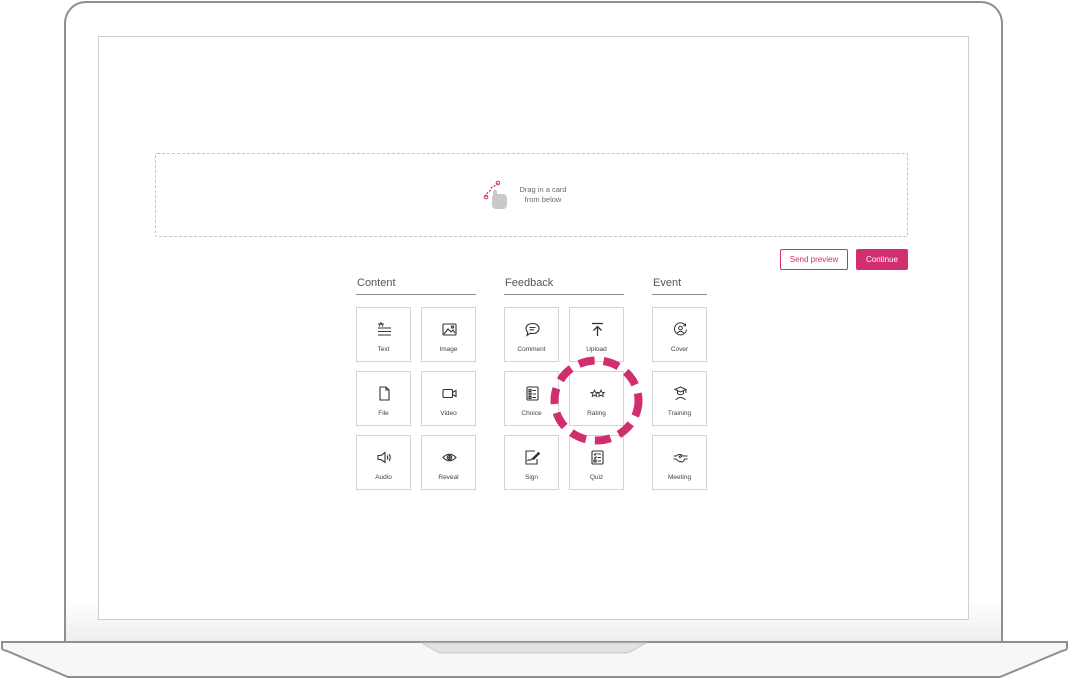 The height and width of the screenshot is (679, 1069). What do you see at coordinates (383, 413) in the screenshot?
I see `card-label: File` at bounding box center [383, 413].